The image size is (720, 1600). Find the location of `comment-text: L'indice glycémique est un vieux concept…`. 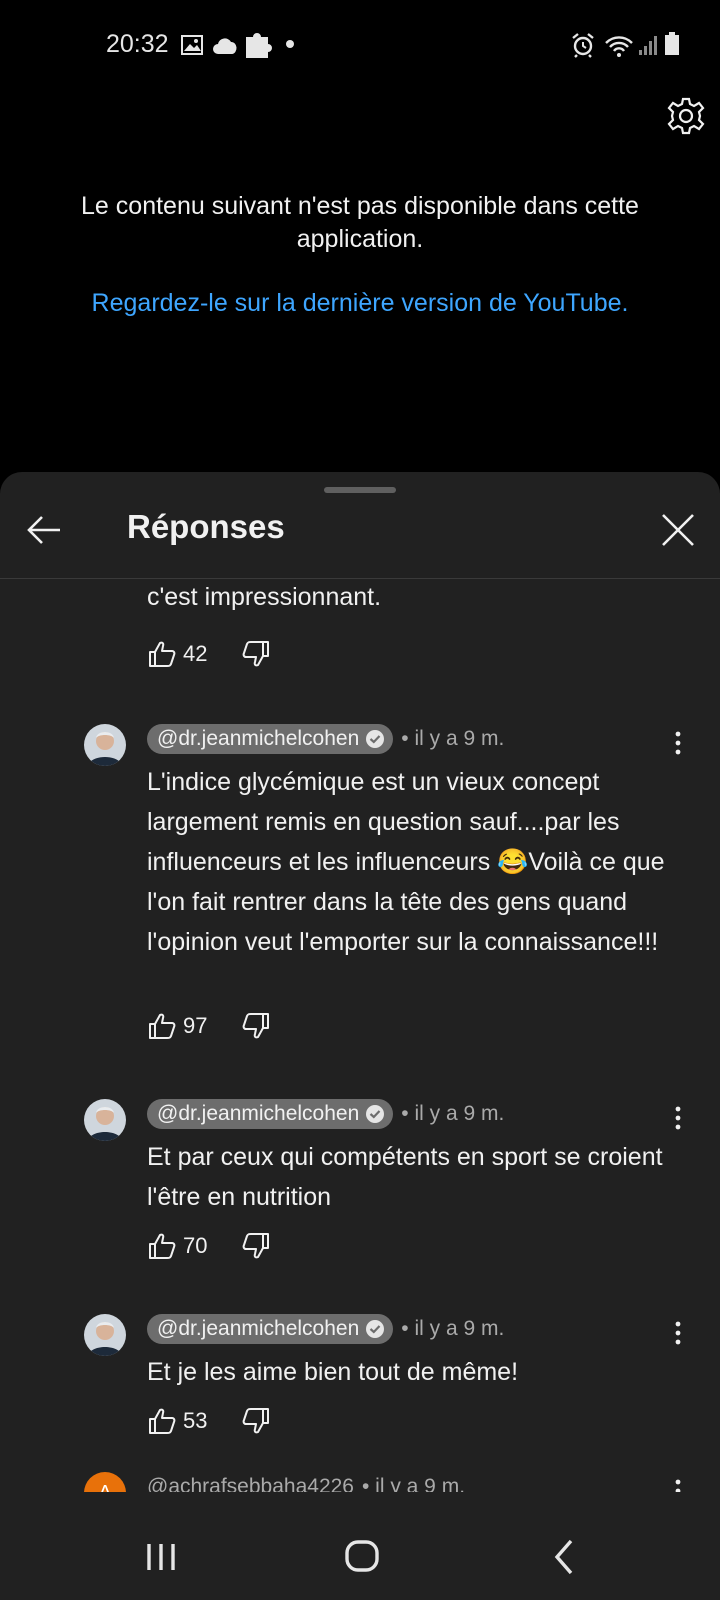

comment-text: L'indice glycémique est un vieux concept… is located at coordinates (406, 862).